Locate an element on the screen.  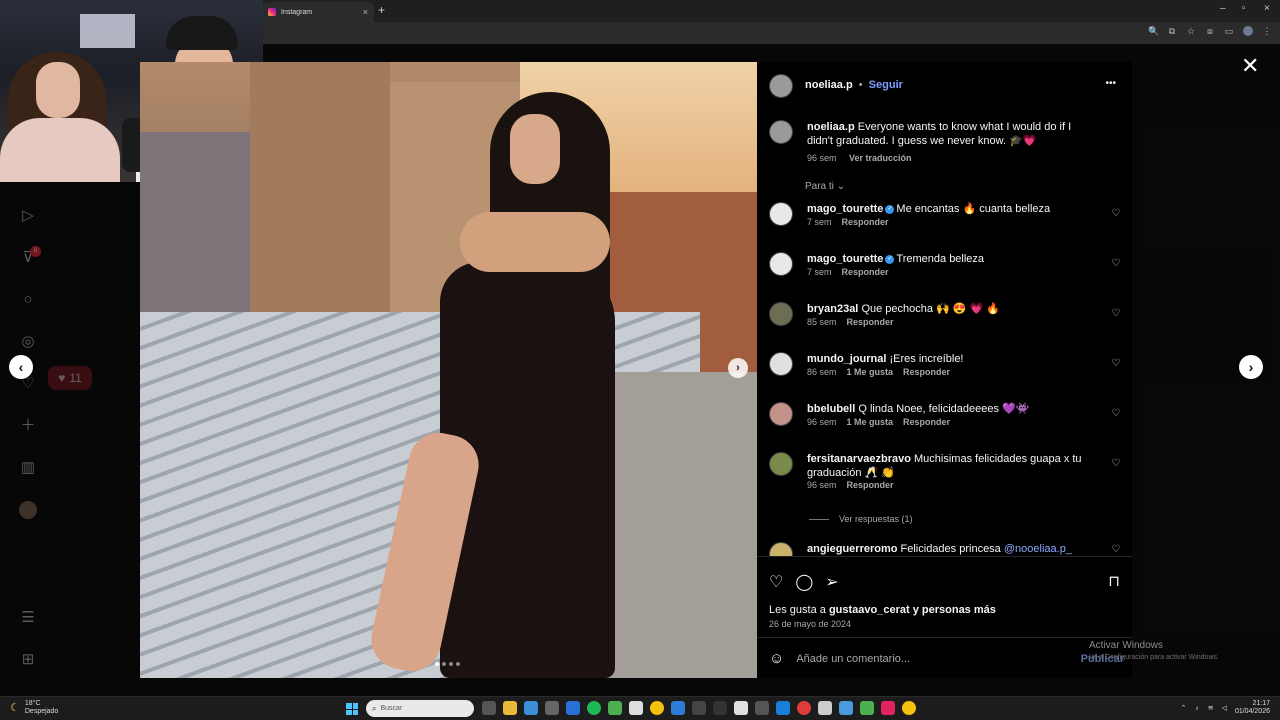
comment-input-row: ☺ Añade un comentario... Publicar is located at coordinates (946, 658).